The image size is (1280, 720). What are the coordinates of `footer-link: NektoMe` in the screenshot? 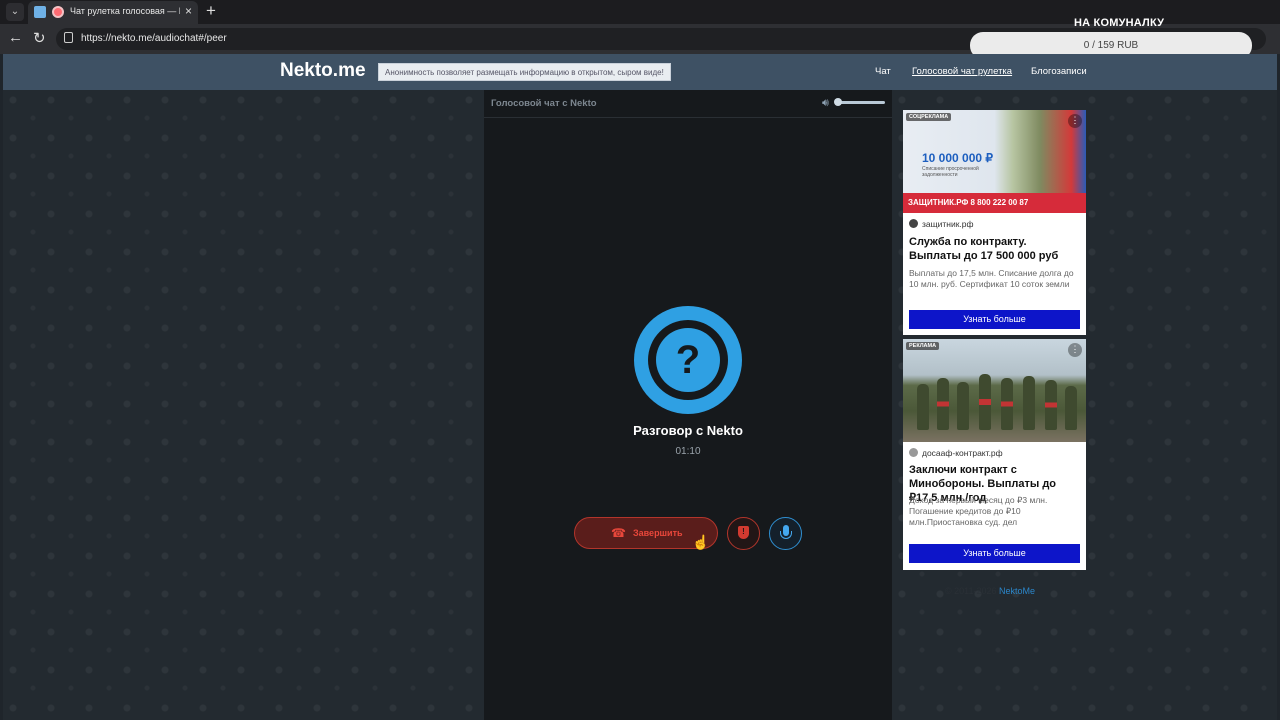 It's located at (1017, 591).